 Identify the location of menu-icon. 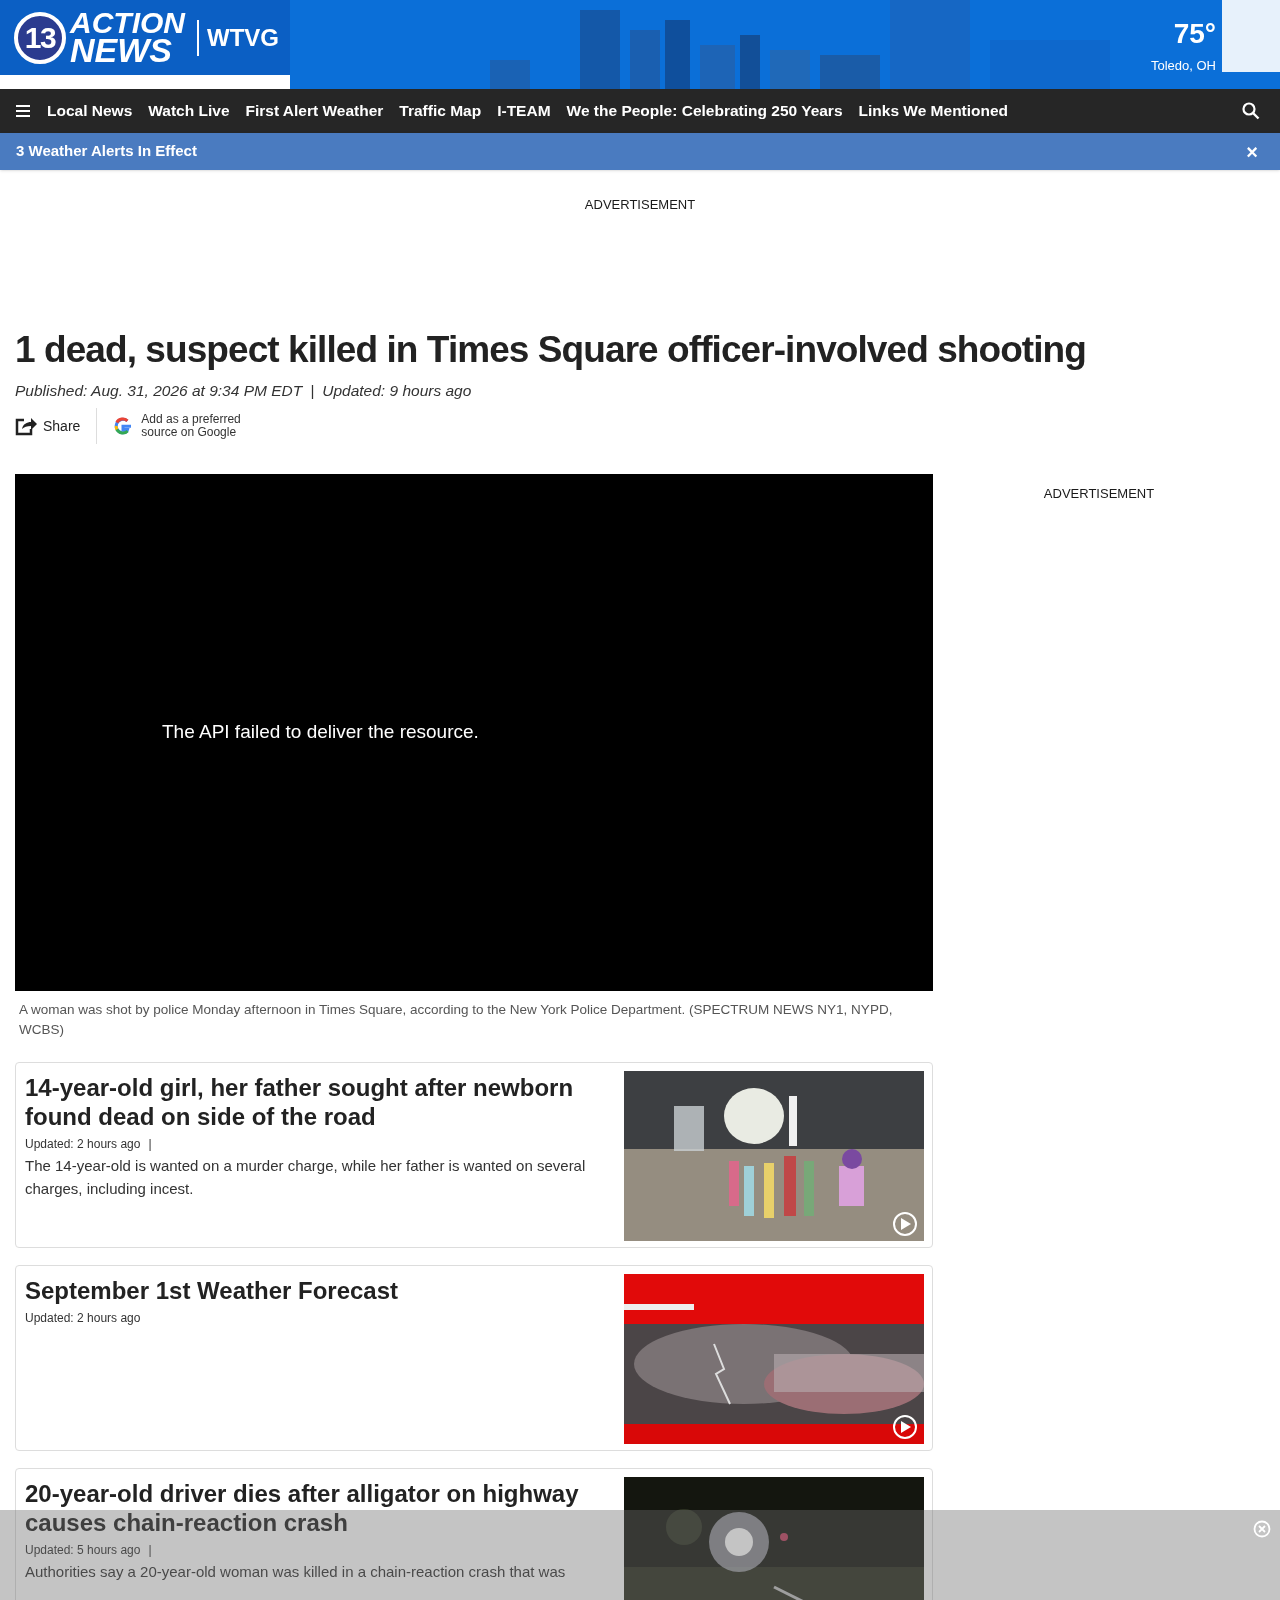
(23, 111).